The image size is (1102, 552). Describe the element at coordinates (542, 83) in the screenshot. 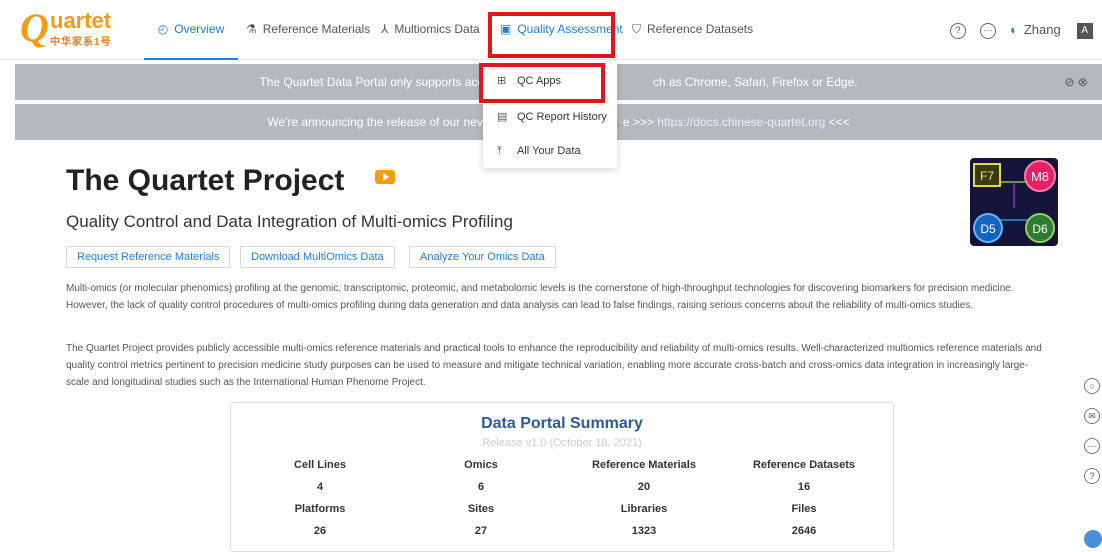

I see `highlight-qc-apps` at that location.